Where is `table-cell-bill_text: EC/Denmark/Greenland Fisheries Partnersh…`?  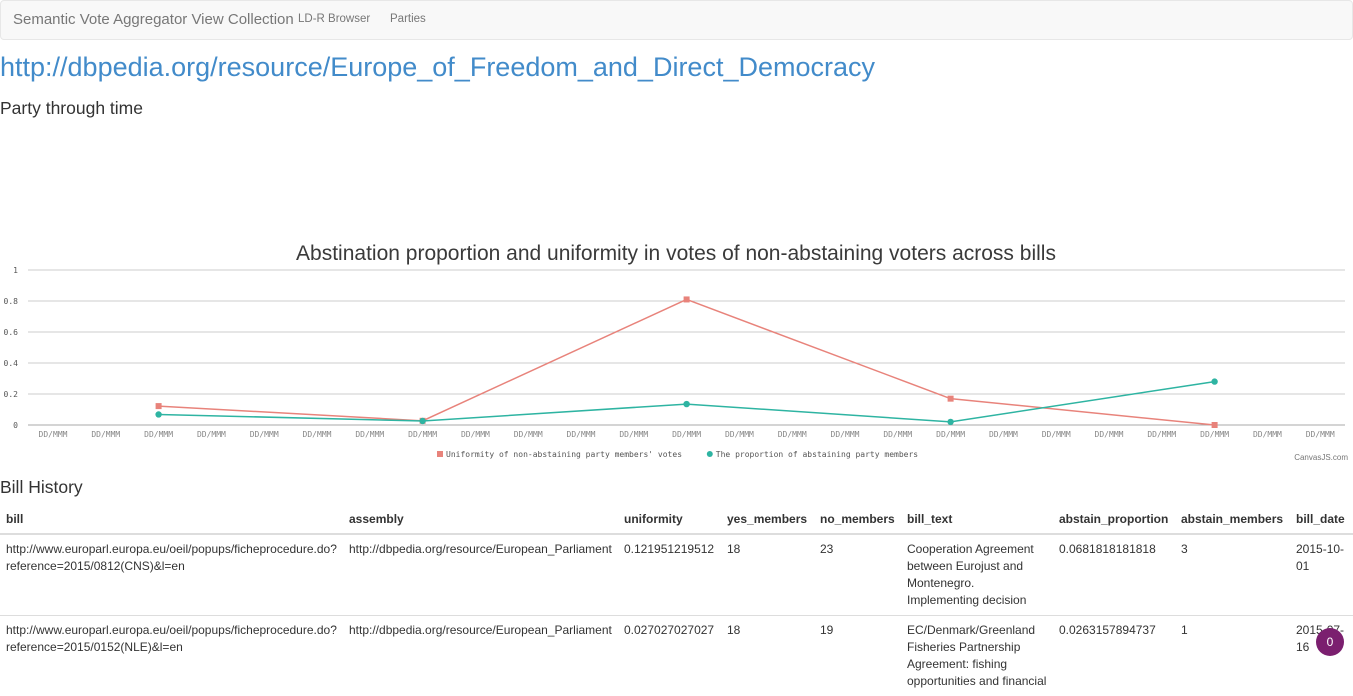
table-cell-bill_text: EC/Denmark/Greenland Fisheries Partnersh… is located at coordinates (977, 656).